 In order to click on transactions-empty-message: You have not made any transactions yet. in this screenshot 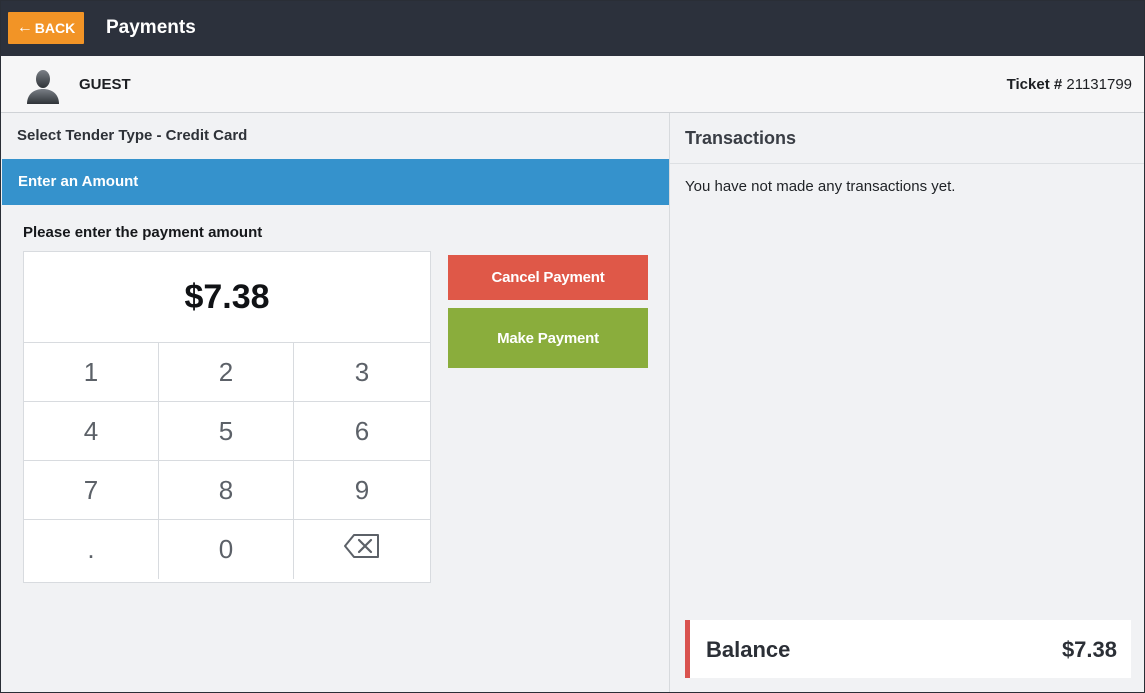, I will do `click(820, 186)`.